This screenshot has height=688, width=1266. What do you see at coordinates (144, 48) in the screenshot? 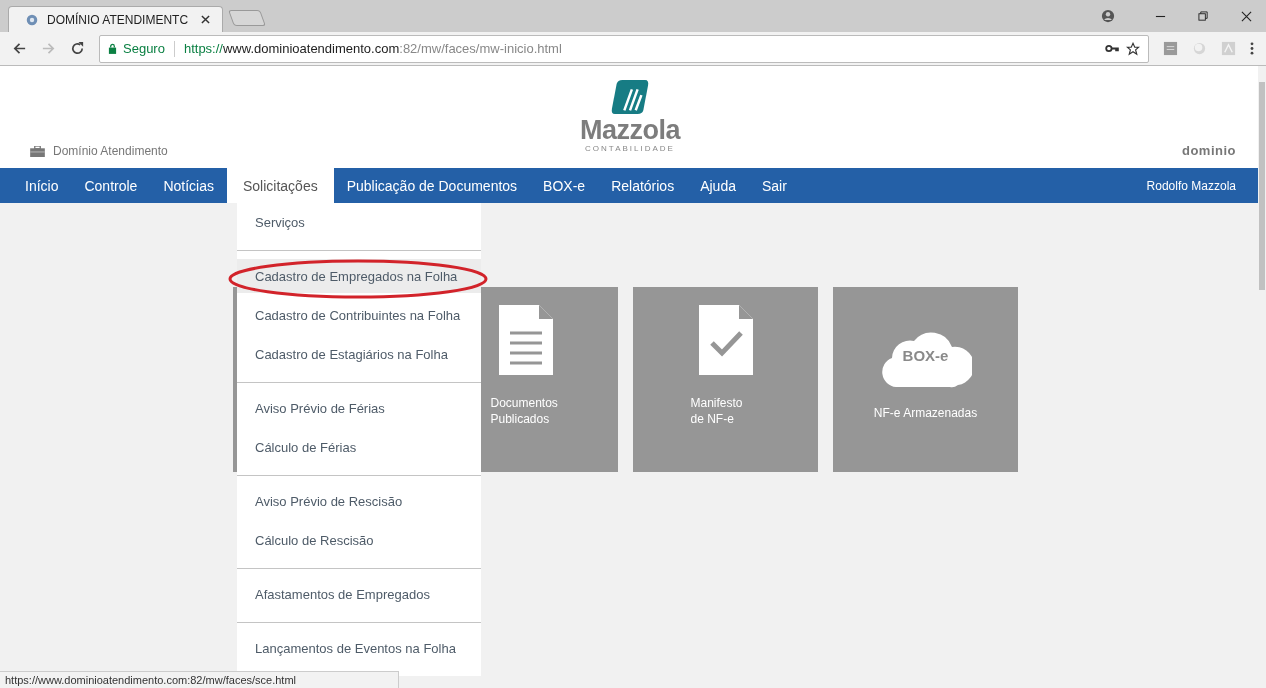
I see `security-label: Seguro` at bounding box center [144, 48].